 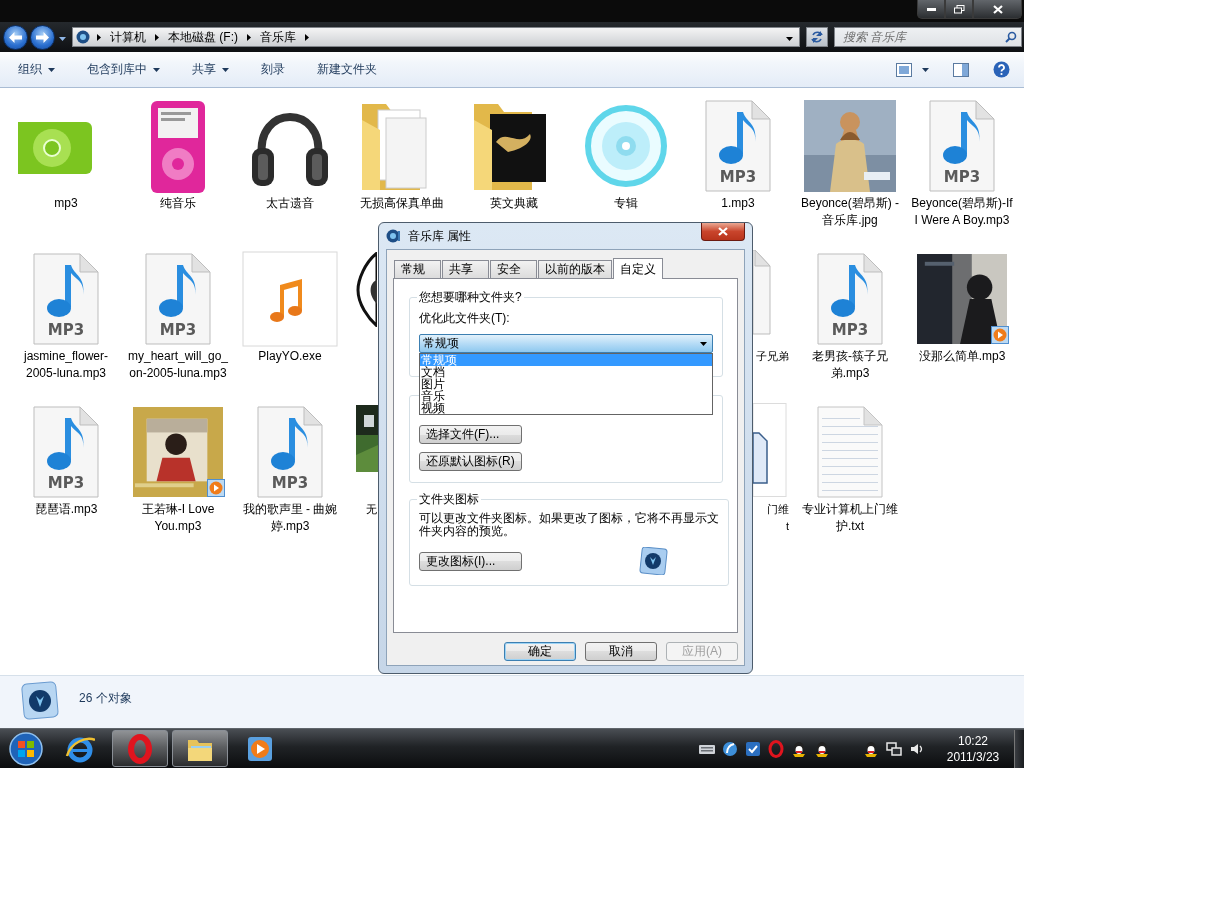 I want to click on application-icon, so click(x=290, y=299).